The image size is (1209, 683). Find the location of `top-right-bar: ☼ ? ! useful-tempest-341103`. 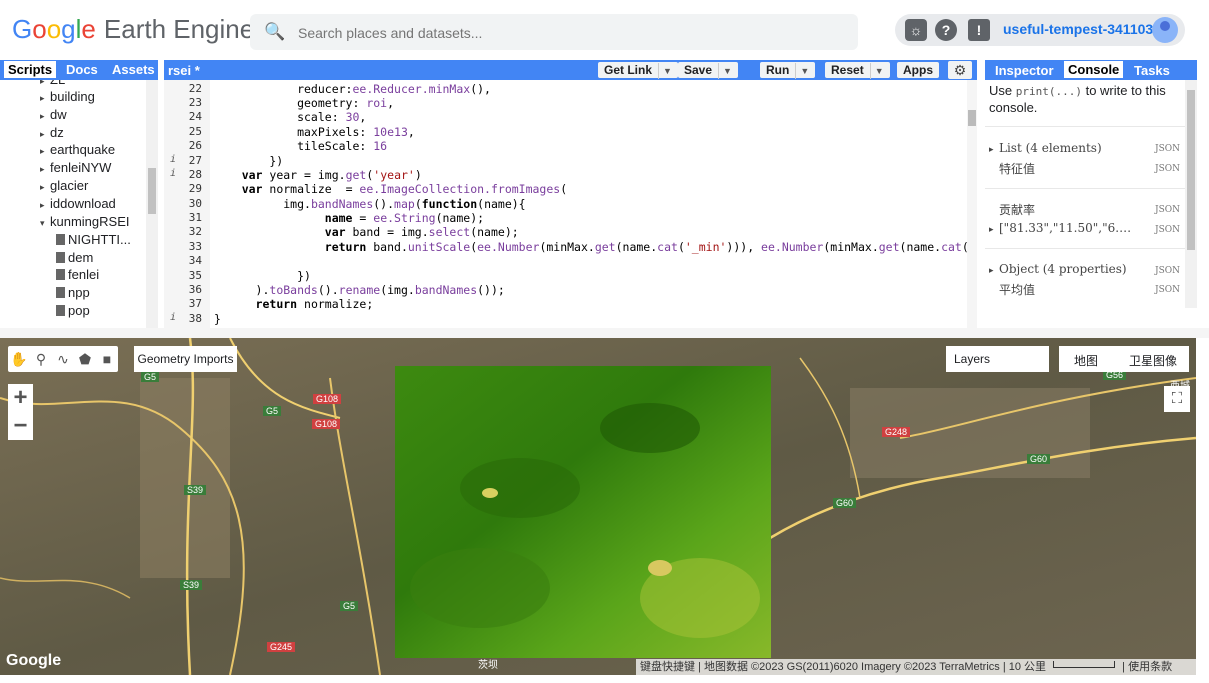

top-right-bar: ☼ ? ! useful-tempest-341103 is located at coordinates (1040, 30).